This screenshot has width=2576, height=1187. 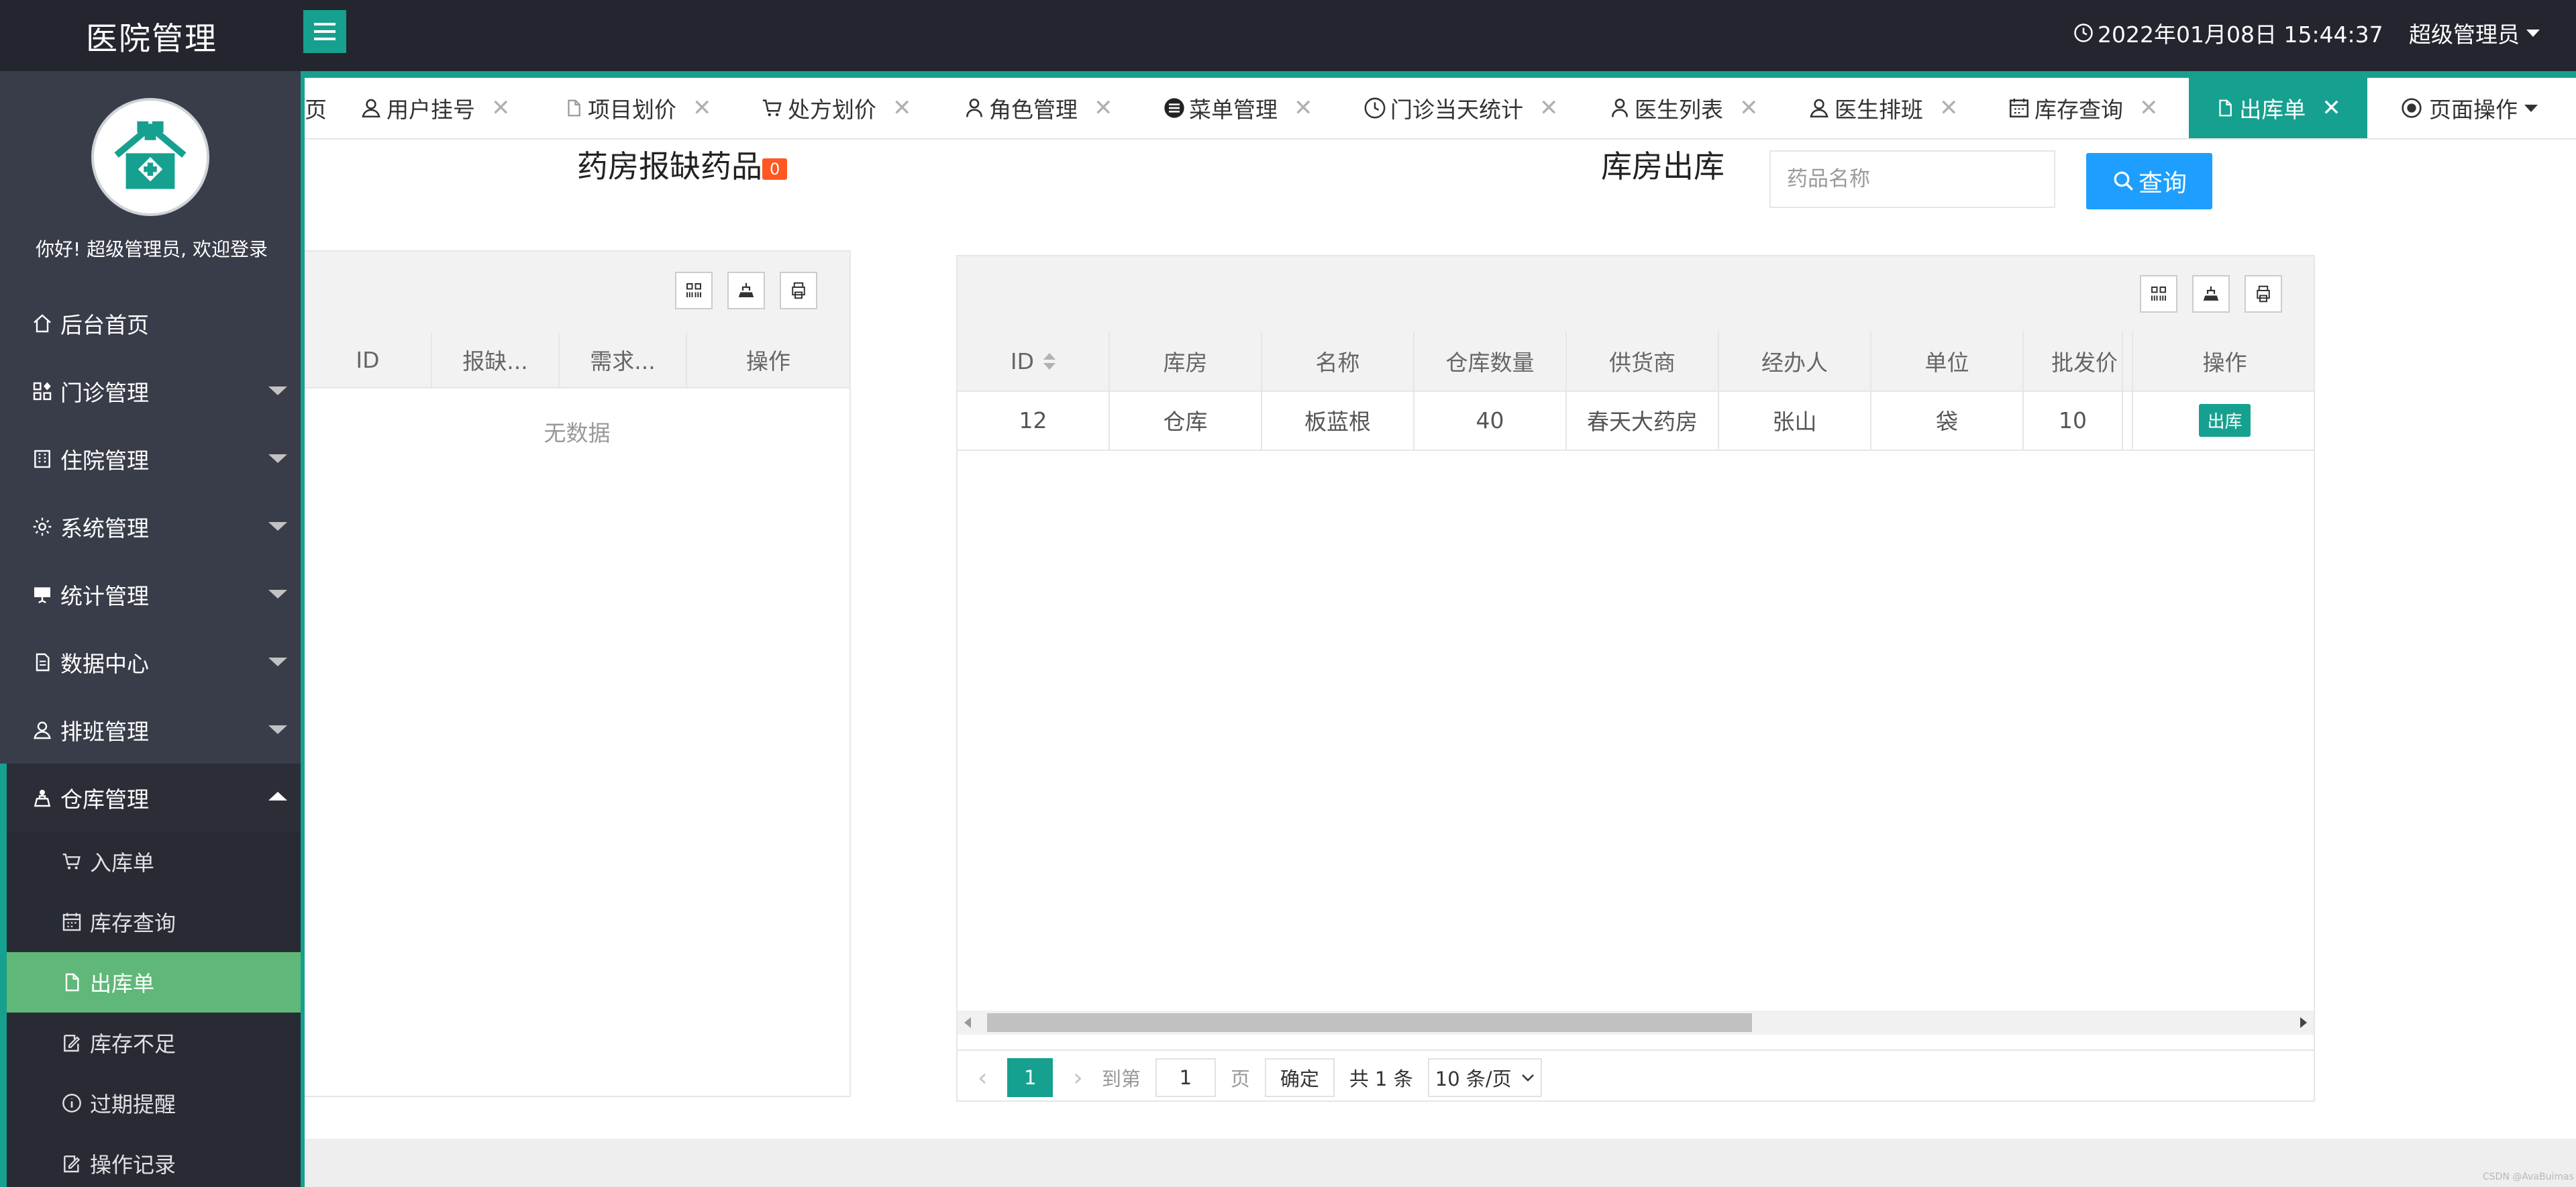 I want to click on tab-doctor-schedule: 医生排班 ✕, so click(x=1883, y=108).